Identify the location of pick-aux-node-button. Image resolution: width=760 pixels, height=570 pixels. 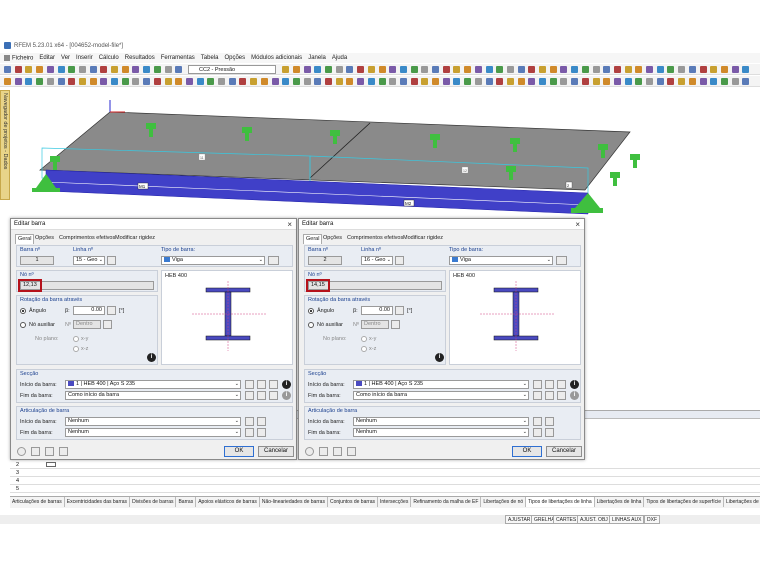
(107, 324).